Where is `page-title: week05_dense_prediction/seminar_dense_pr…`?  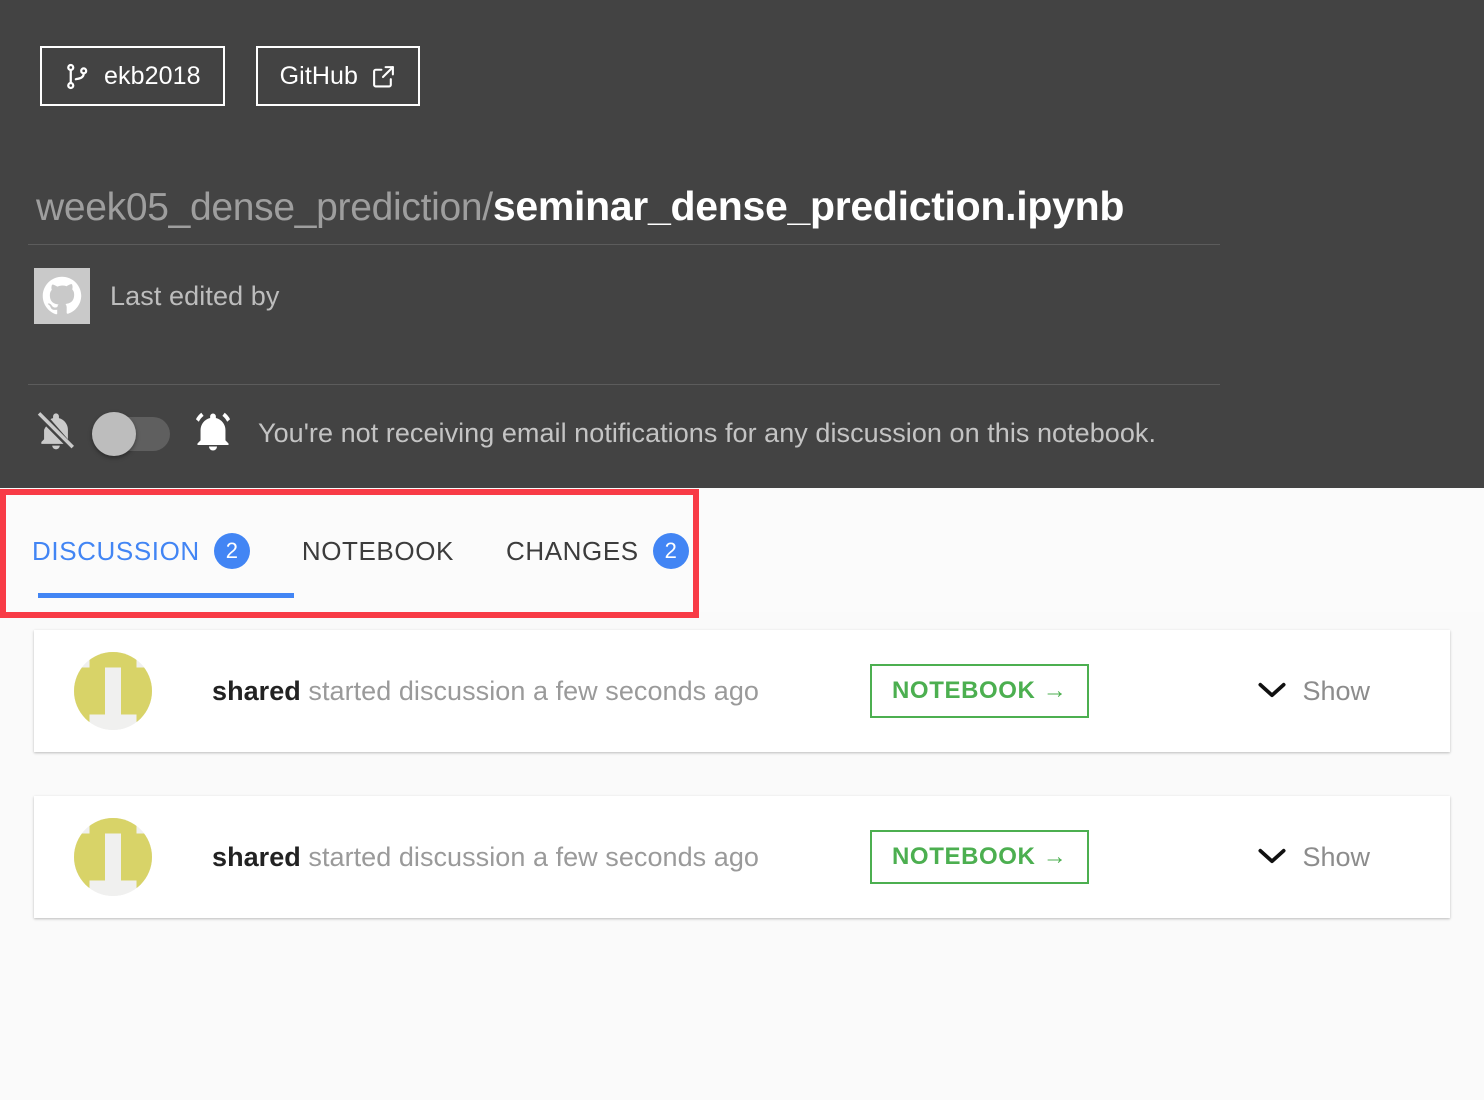
page-title: week05_dense_prediction/seminar_dense_pr… is located at coordinates (628, 206).